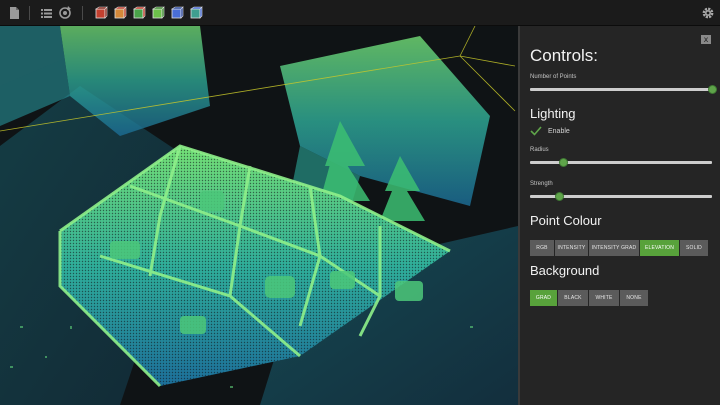 The image size is (720, 405). I want to click on point-colour-intensity-button: INTENSITY, so click(571, 248).